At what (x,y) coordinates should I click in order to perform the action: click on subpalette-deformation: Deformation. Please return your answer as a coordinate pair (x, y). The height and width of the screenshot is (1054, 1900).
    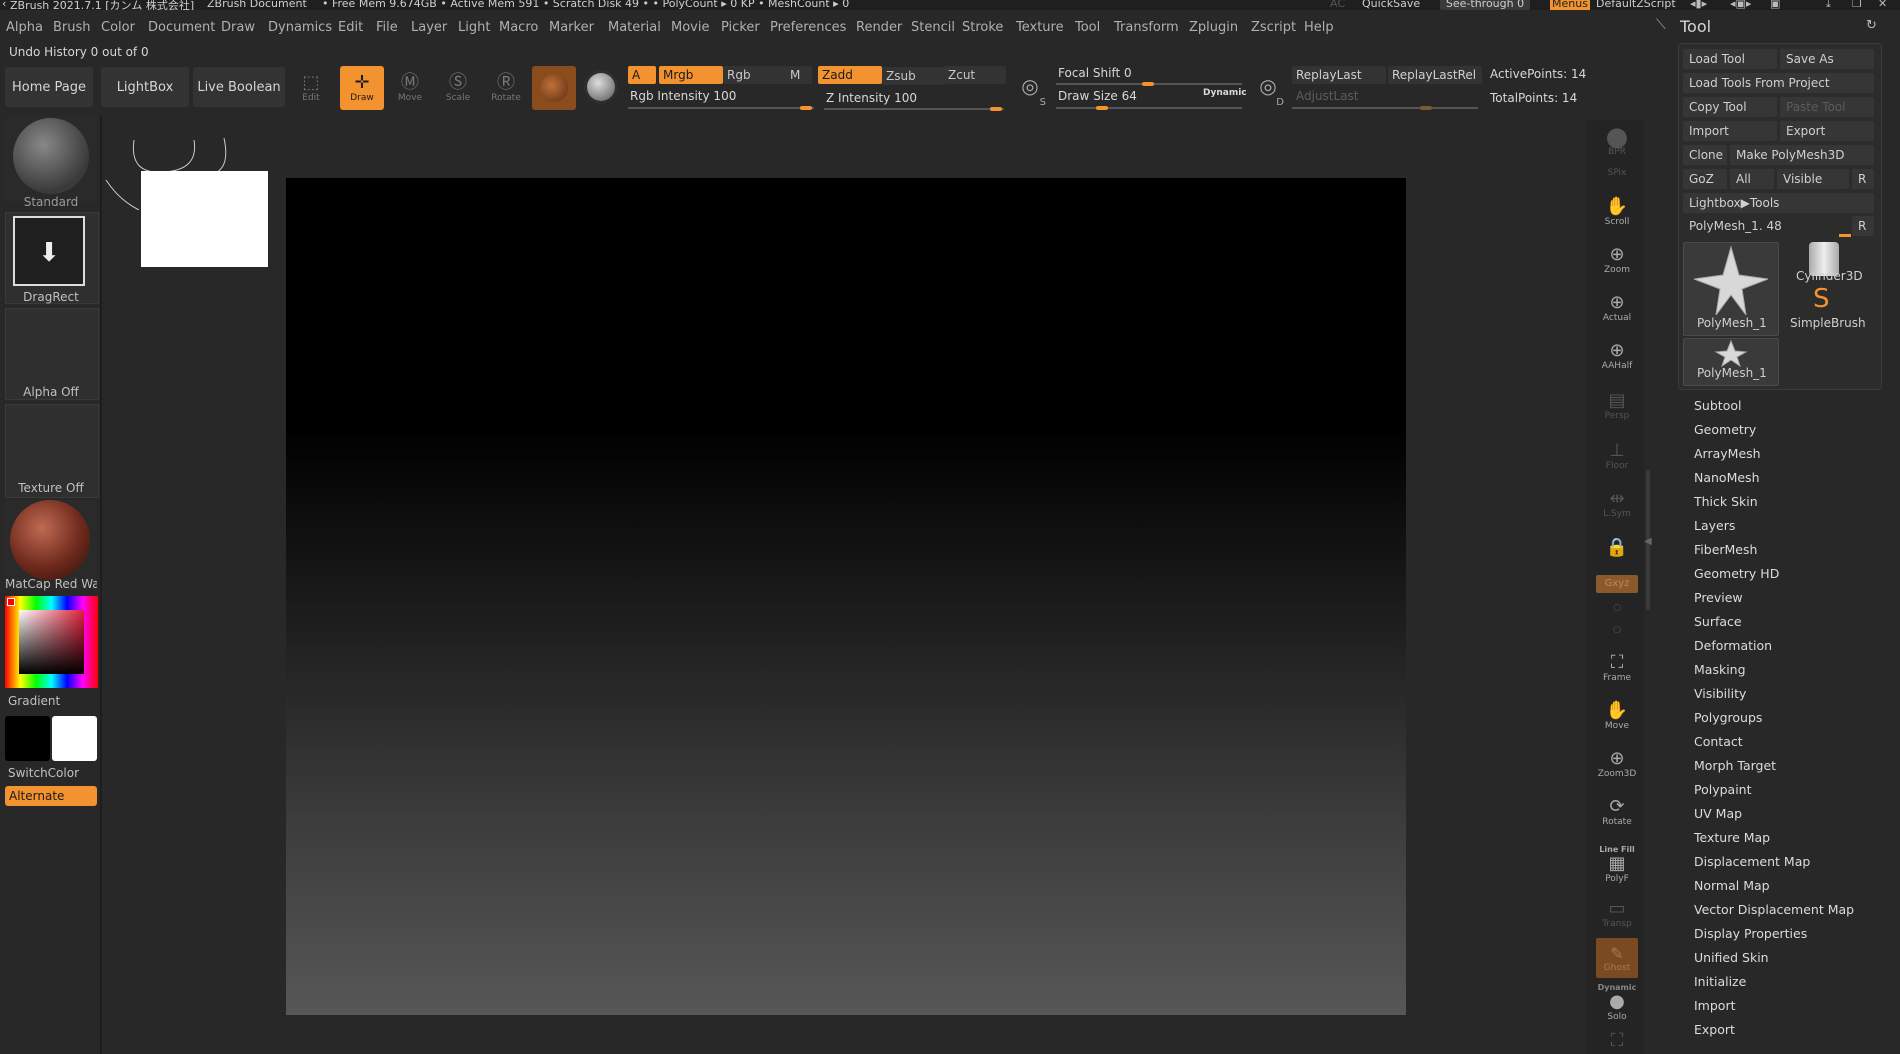
    Looking at the image, I should click on (1733, 645).